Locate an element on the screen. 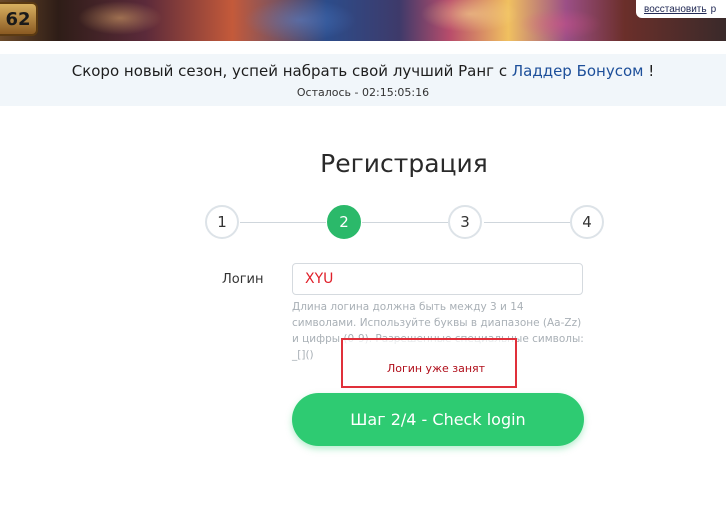 This screenshot has height=512, width=726. login-input is located at coordinates (437, 279).